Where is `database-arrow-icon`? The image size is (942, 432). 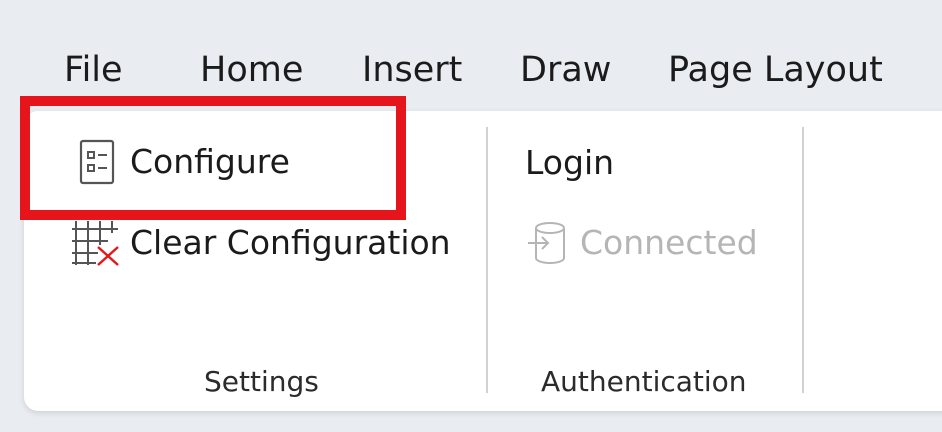 database-arrow-icon is located at coordinates (548, 243).